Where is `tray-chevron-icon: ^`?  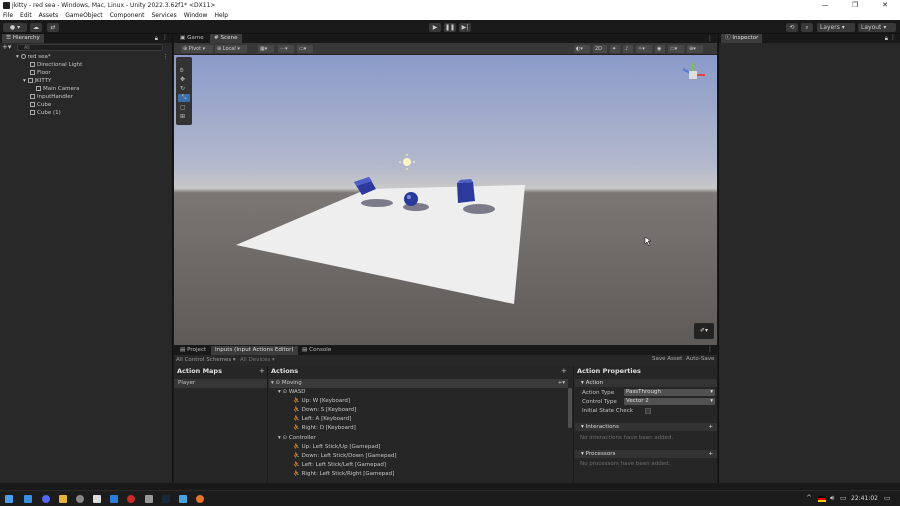 tray-chevron-icon: ^ is located at coordinates (809, 498).